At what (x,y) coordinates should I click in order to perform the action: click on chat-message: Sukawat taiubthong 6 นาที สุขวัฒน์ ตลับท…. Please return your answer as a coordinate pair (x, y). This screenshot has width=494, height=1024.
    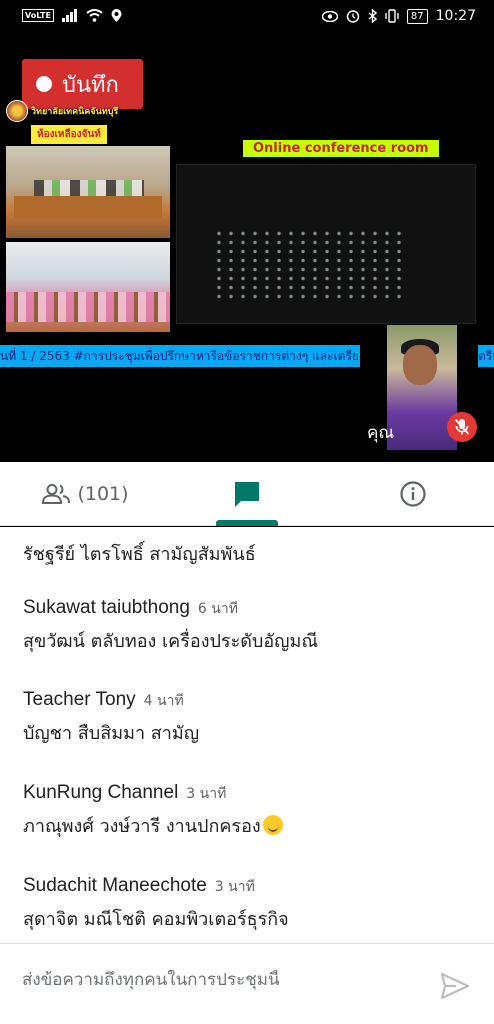
    Looking at the image, I should click on (170, 626).